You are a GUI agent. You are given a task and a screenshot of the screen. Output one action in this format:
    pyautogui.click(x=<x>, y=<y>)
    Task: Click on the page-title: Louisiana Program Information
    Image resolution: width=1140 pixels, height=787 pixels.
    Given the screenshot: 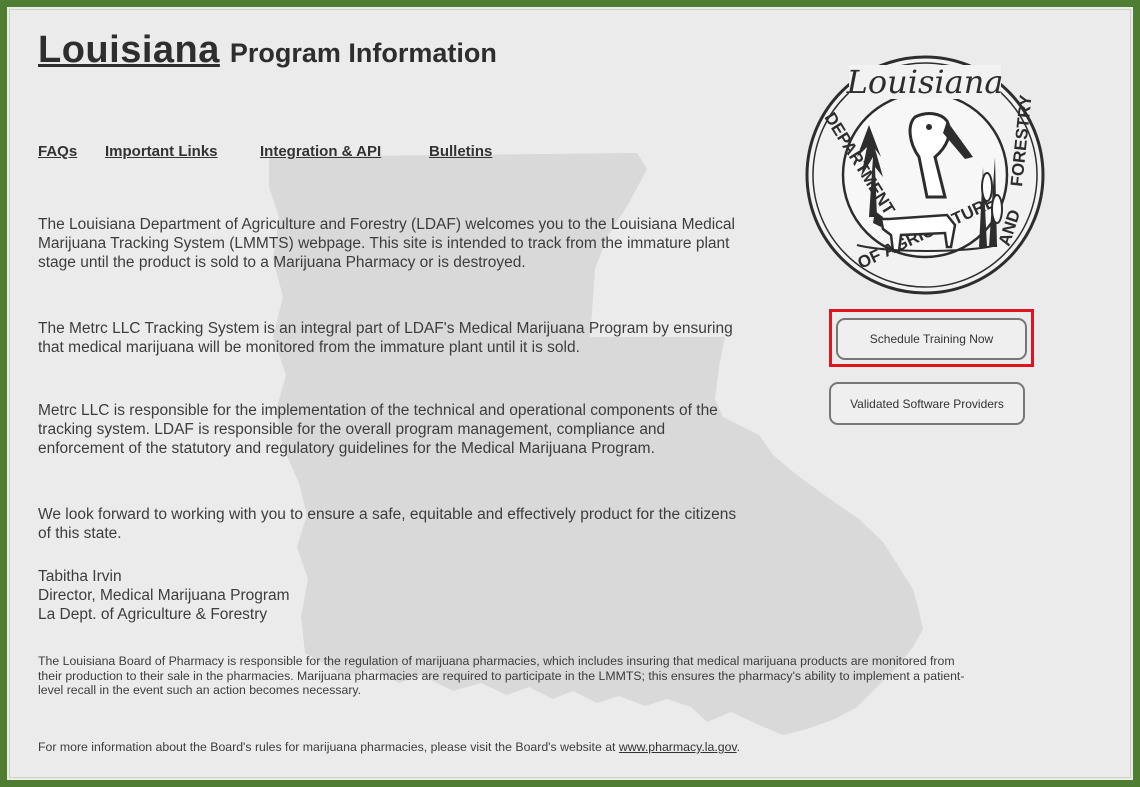 What is the action you would take?
    pyautogui.click(x=267, y=50)
    